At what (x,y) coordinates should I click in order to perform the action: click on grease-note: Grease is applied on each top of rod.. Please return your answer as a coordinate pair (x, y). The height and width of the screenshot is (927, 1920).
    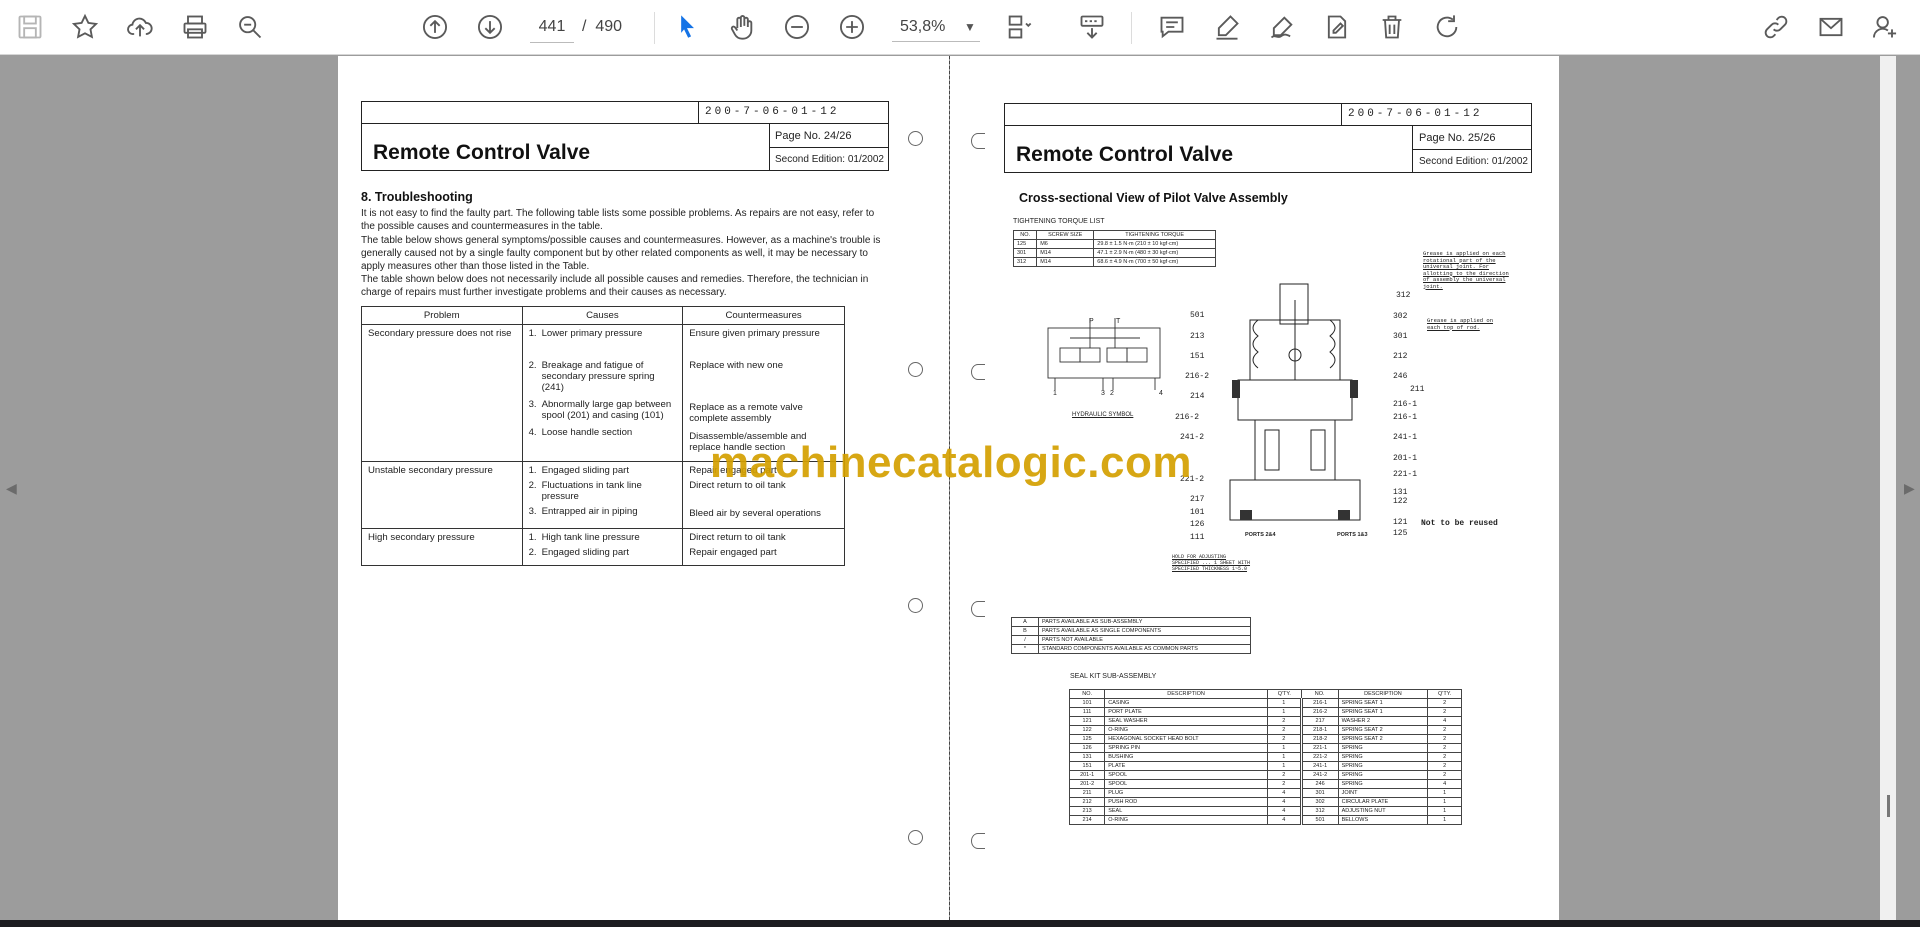
    Looking at the image, I should click on (1460, 324).